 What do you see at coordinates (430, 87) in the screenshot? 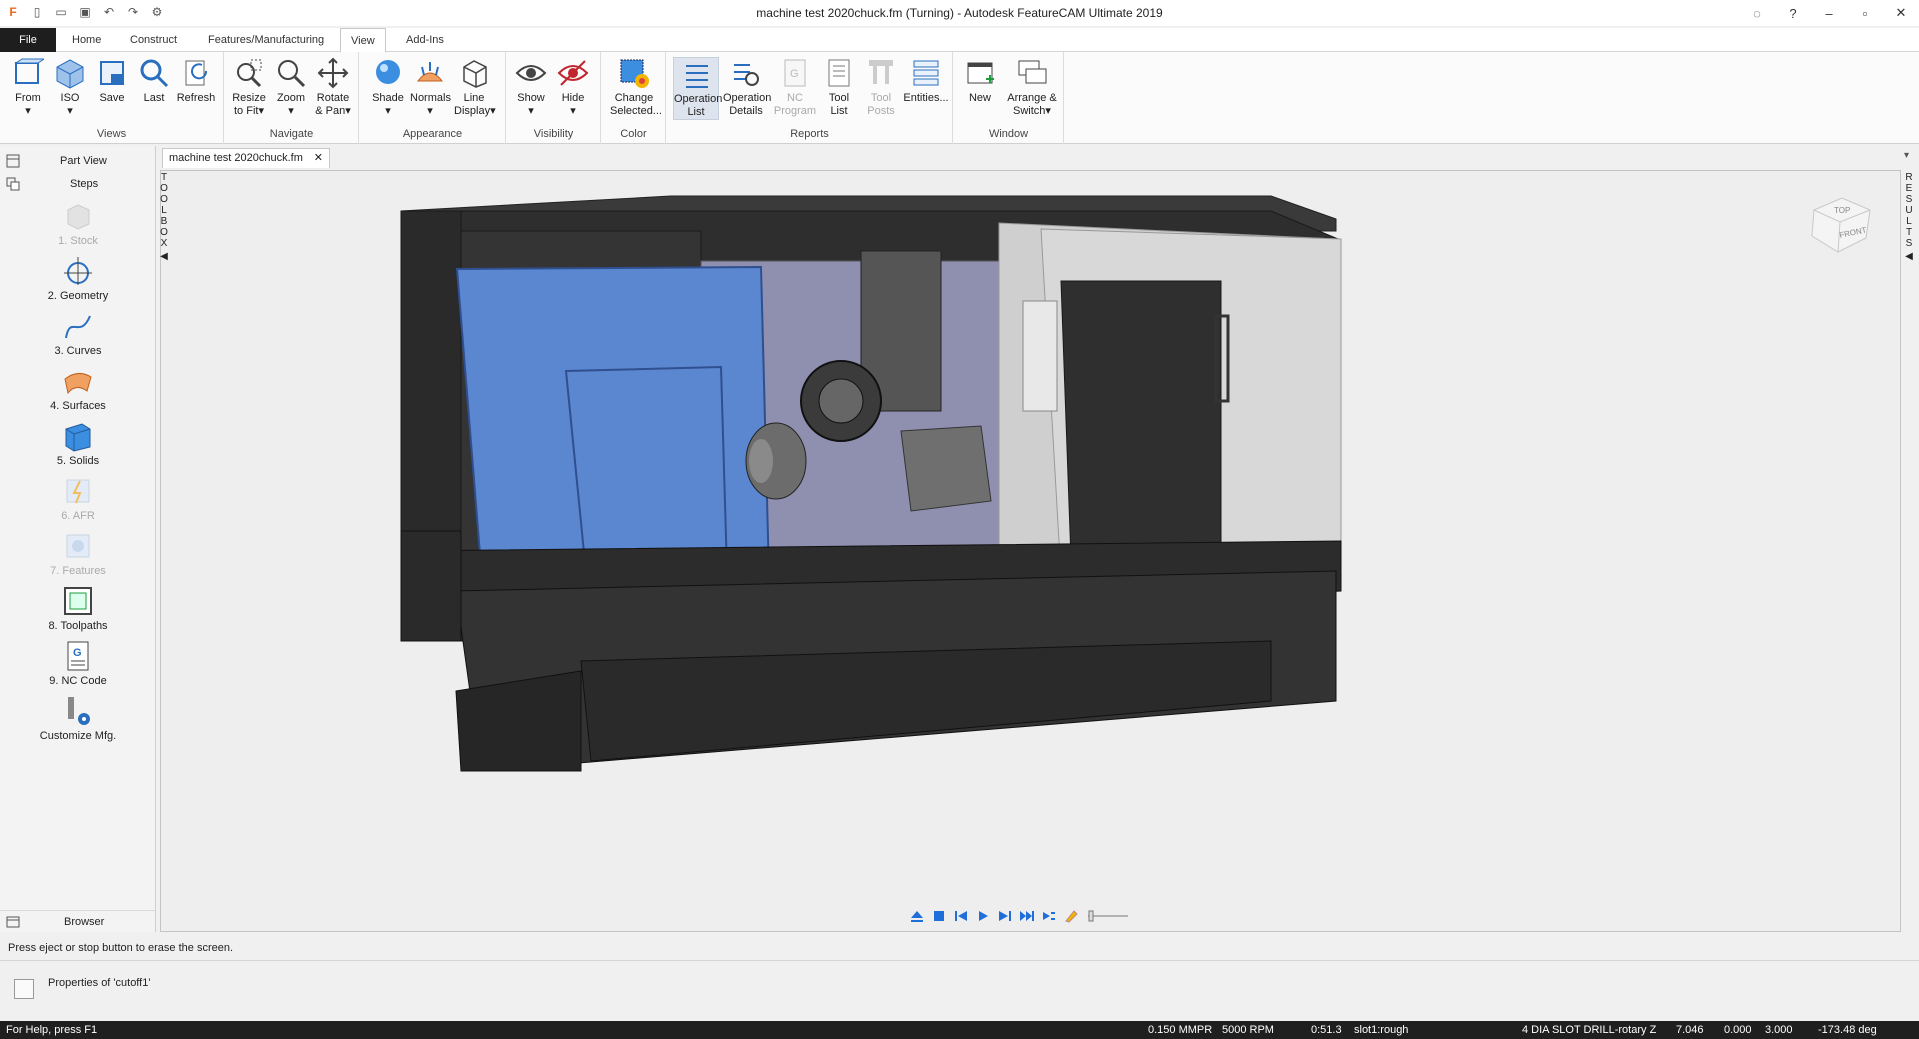
I see `normals-button: Normals ▾` at bounding box center [430, 87].